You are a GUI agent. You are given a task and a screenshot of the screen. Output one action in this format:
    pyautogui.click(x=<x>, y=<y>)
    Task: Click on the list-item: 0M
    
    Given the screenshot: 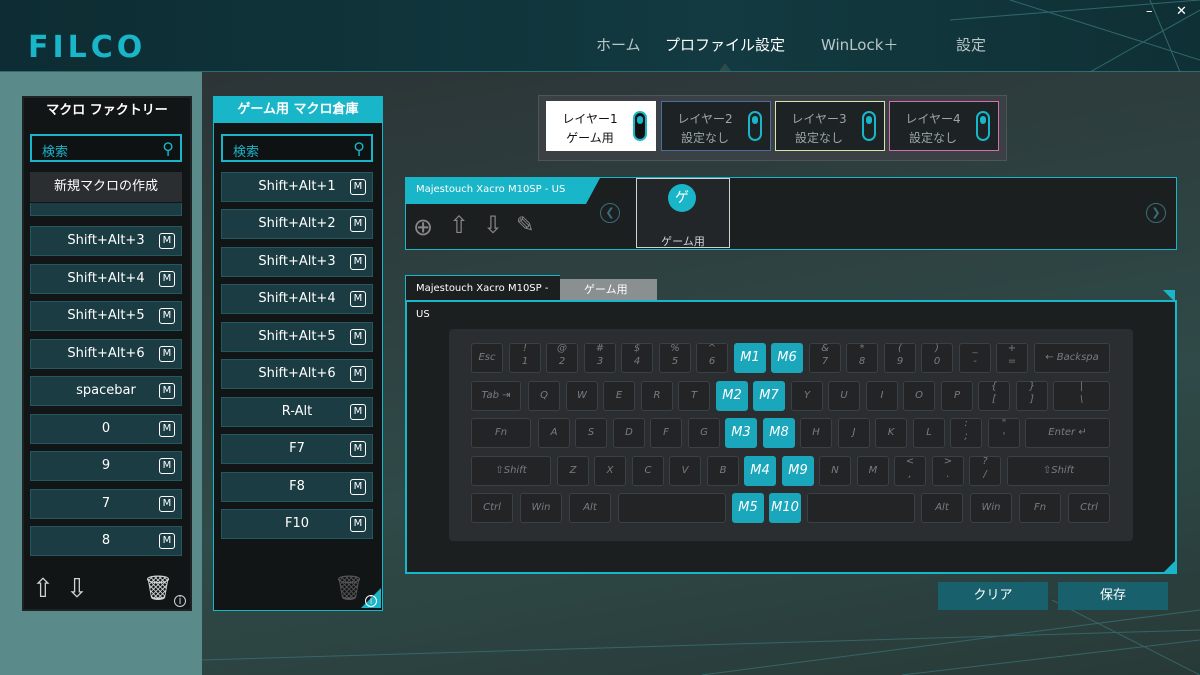 What is the action you would take?
    pyautogui.click(x=106, y=429)
    